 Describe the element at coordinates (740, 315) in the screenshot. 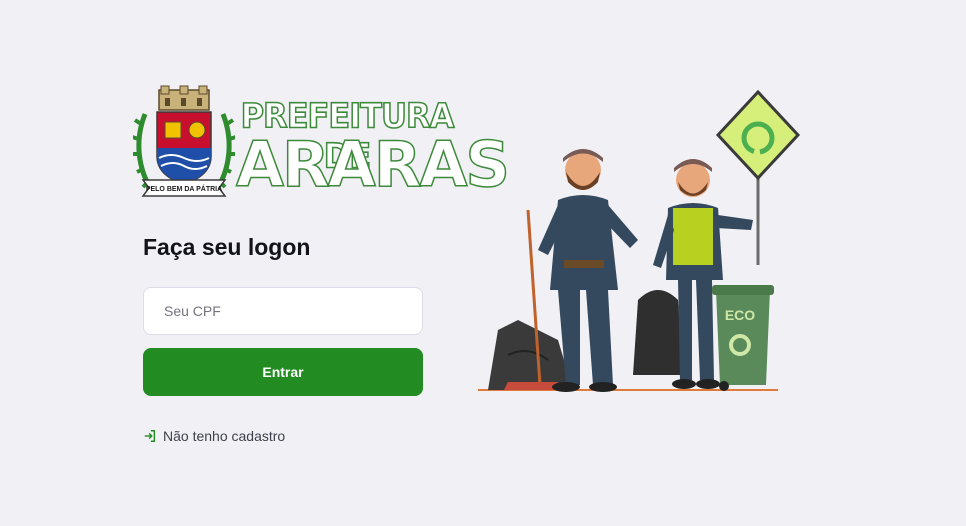

I see `bin-label: ECO` at that location.